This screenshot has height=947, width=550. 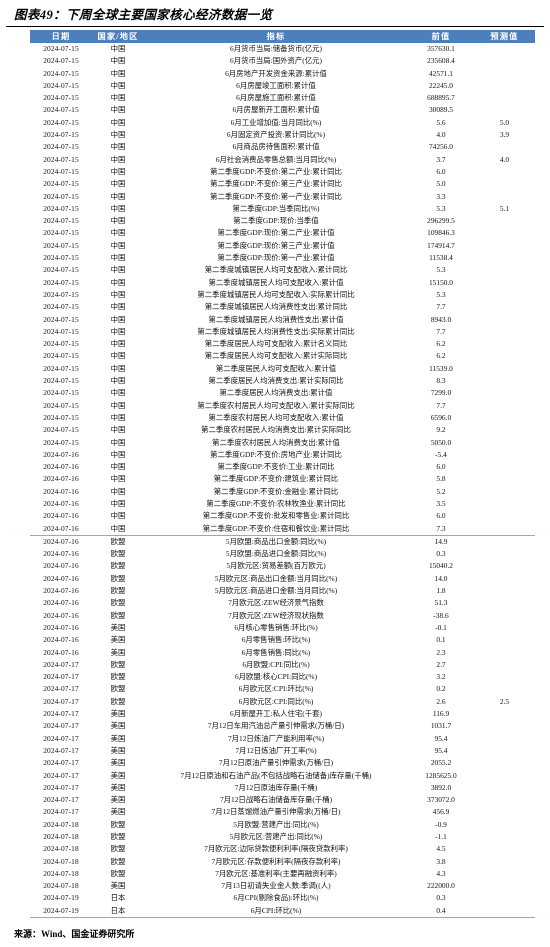 I want to click on cell-previous: 0.1, so click(x=441, y=640).